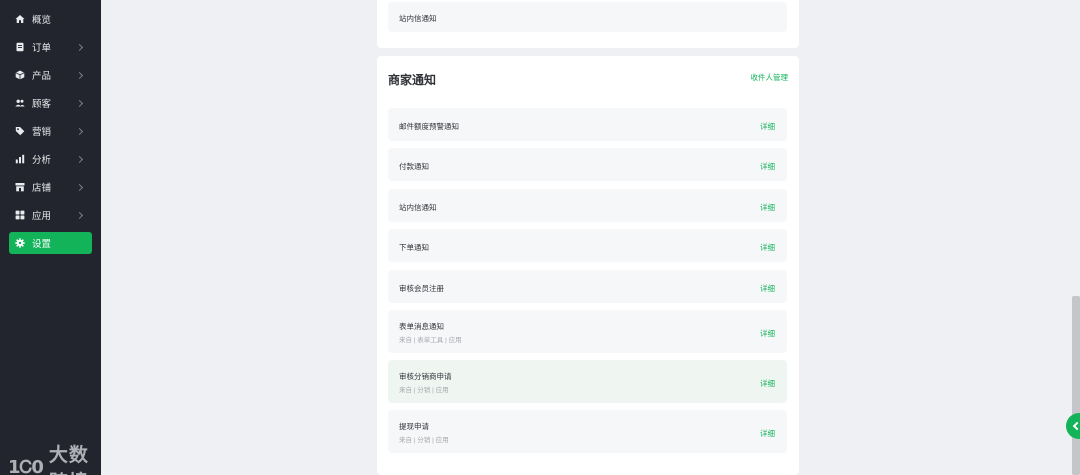 This screenshot has height=475, width=1080. Describe the element at coordinates (429, 126) in the screenshot. I see `row-title: 邮件额度预警通知` at that location.